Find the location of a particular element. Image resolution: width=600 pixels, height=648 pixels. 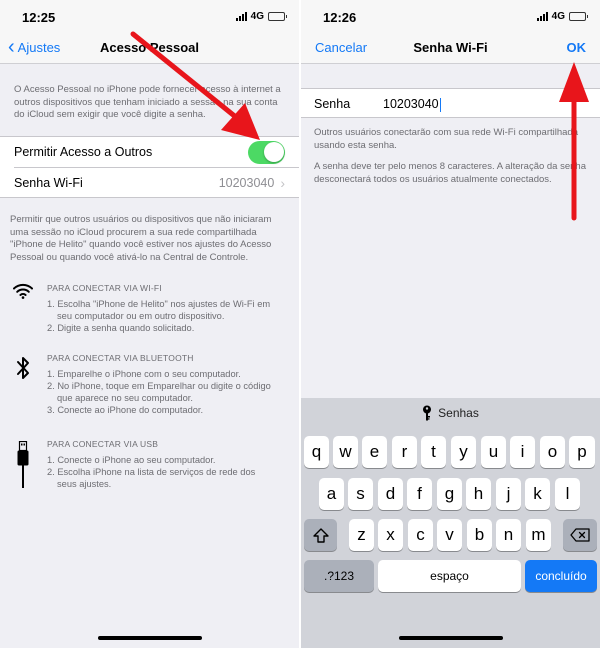

key-row-4: .?123 espaço concluído is located at coordinates (450, 576).